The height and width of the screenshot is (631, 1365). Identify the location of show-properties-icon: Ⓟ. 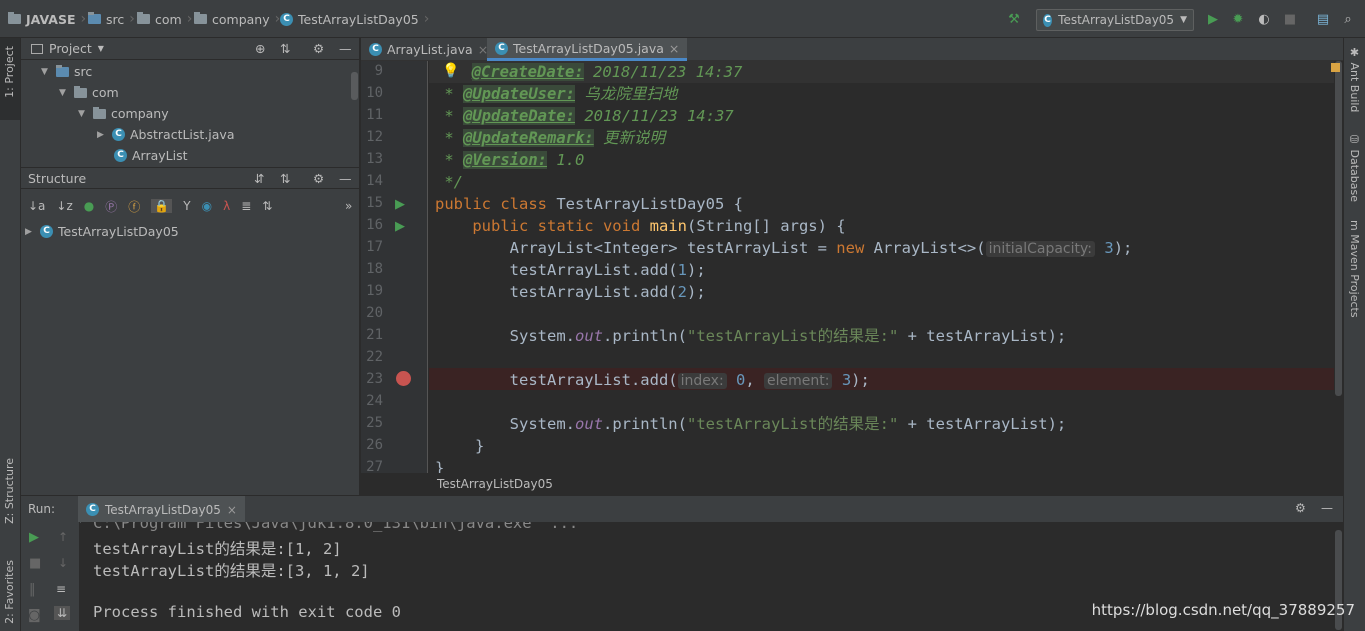
(111, 206).